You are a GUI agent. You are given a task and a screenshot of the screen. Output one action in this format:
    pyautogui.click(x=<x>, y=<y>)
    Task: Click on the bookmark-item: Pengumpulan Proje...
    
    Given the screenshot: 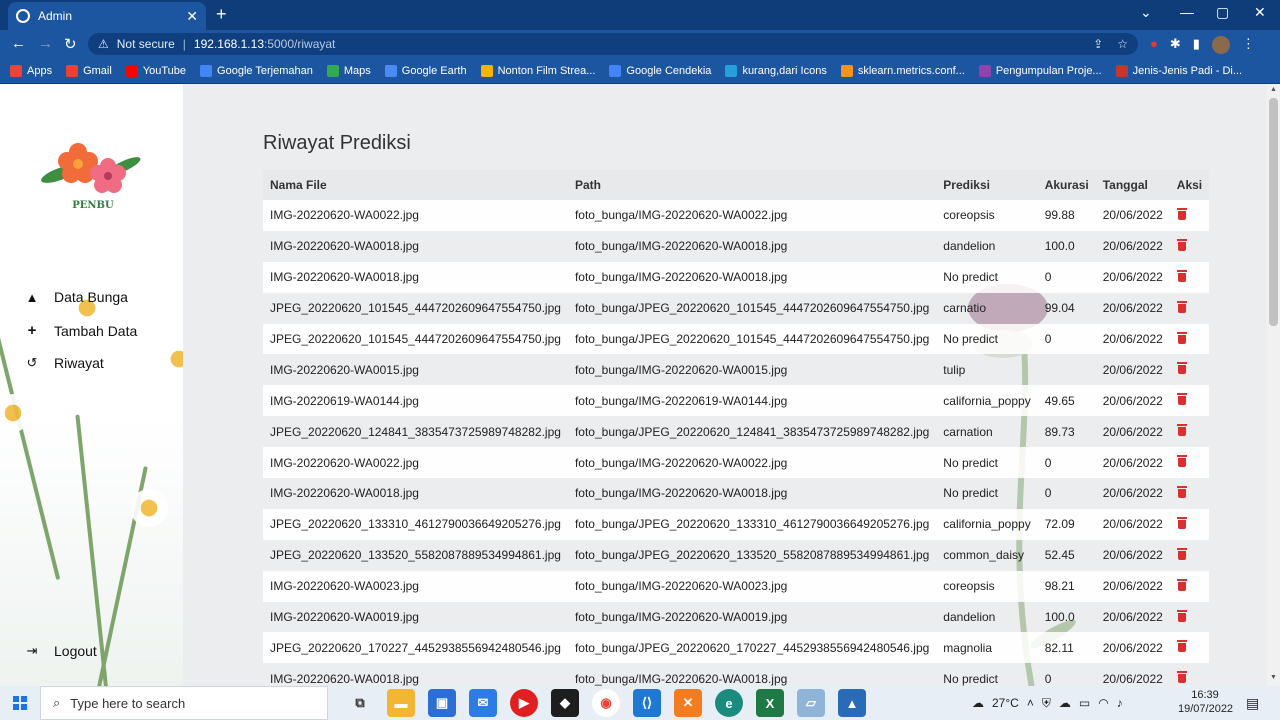 What is the action you would take?
    pyautogui.click(x=1040, y=70)
    